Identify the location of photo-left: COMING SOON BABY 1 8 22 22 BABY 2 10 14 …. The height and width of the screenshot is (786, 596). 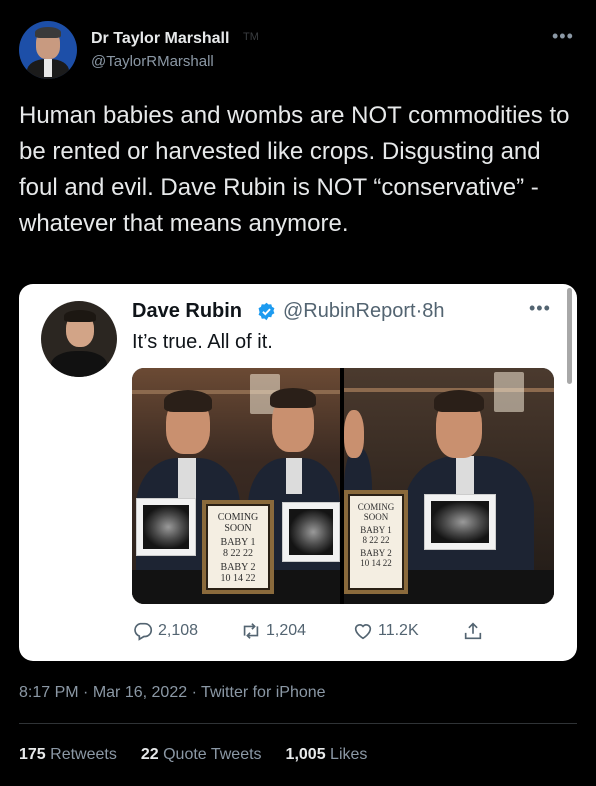
(236, 486).